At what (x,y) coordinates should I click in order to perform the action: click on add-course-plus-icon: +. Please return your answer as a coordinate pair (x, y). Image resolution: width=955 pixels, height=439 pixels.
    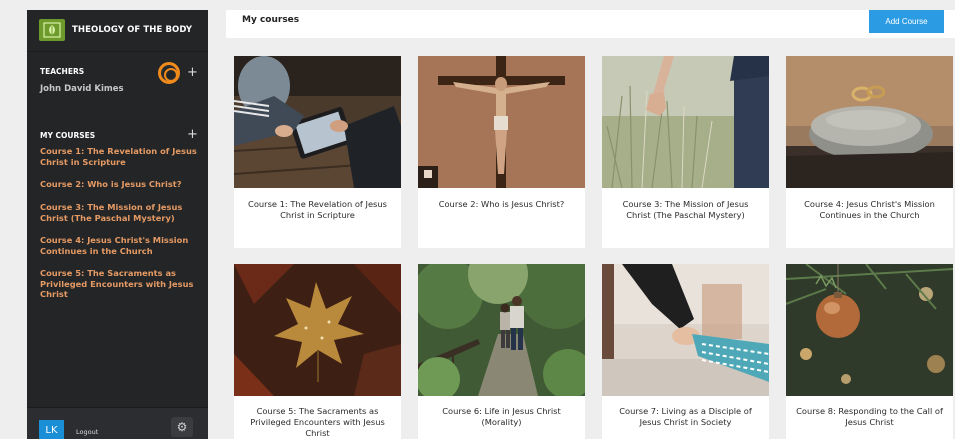
    Looking at the image, I should click on (192, 134).